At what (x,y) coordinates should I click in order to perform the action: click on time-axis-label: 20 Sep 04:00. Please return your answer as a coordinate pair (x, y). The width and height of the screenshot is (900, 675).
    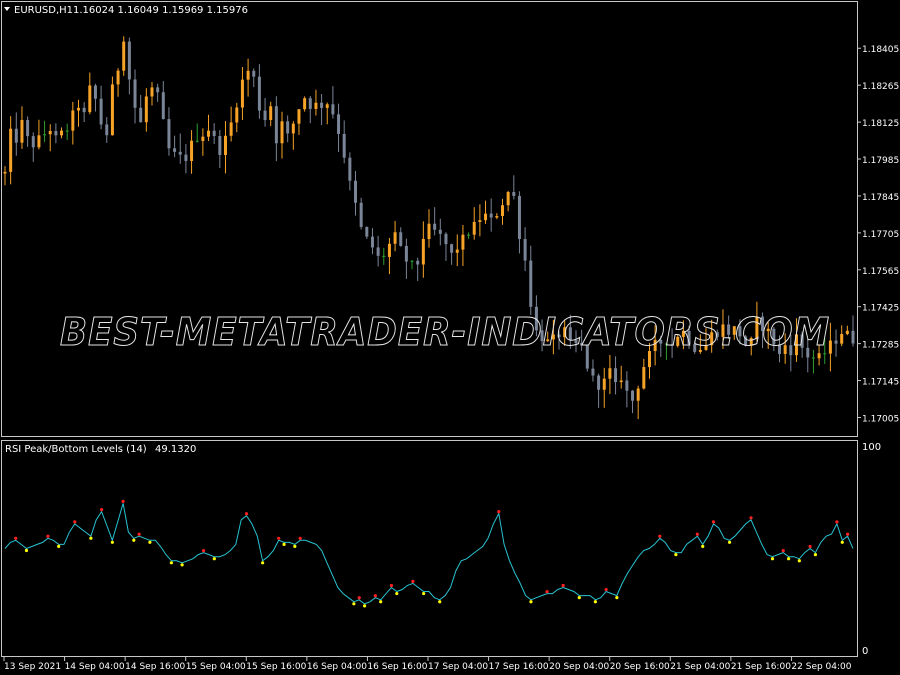
    Looking at the image, I should click on (579, 667).